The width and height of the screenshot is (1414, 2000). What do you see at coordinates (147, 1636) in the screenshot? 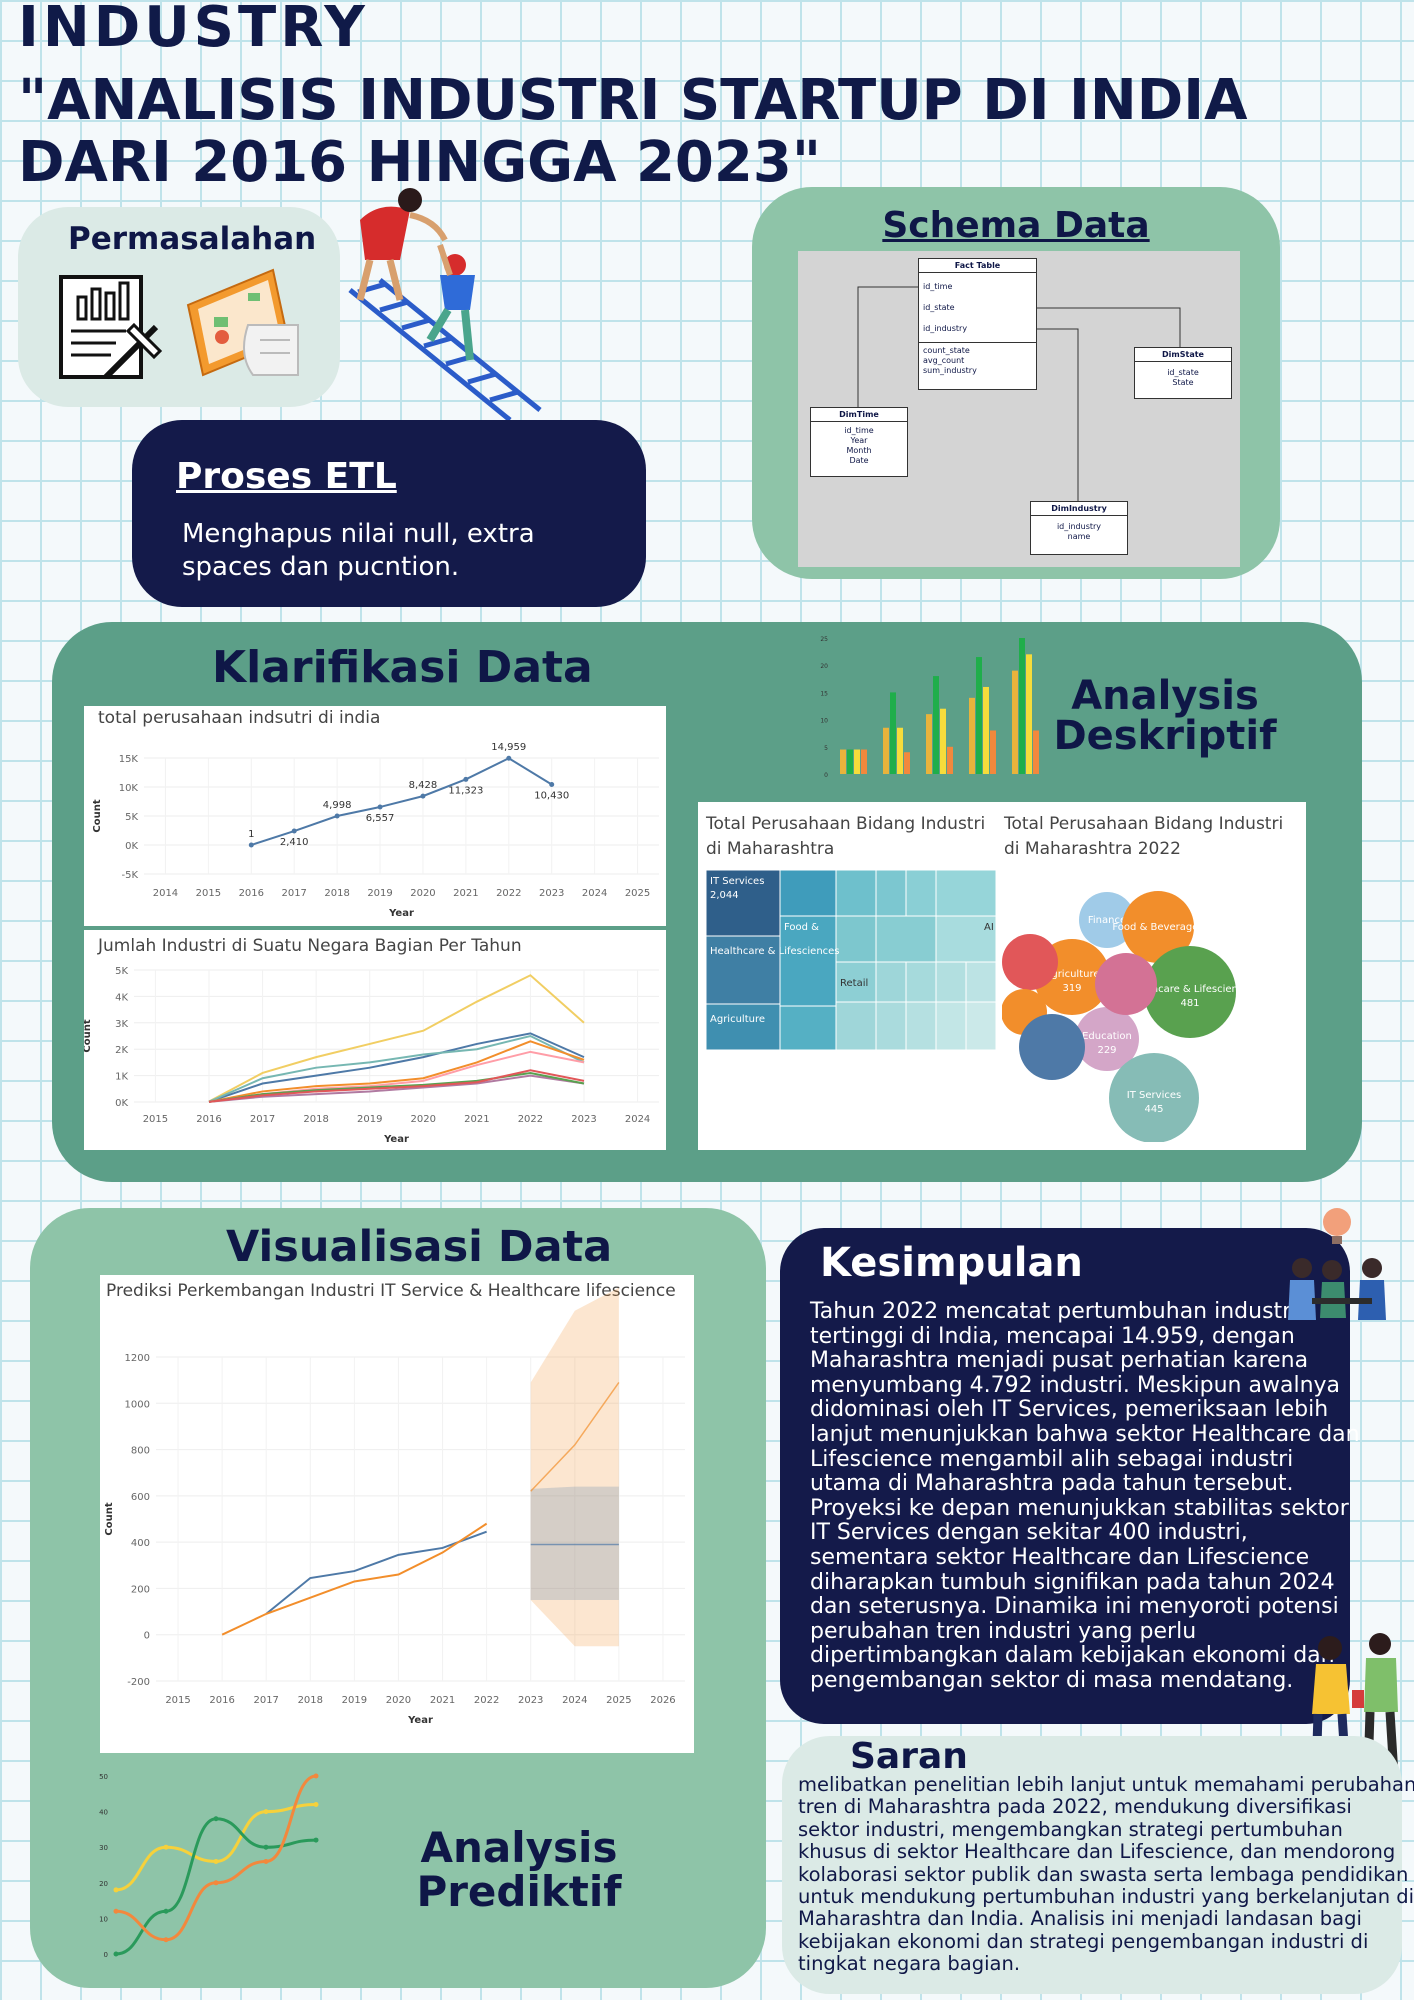
I see `y-tick-label: 0` at bounding box center [147, 1636].